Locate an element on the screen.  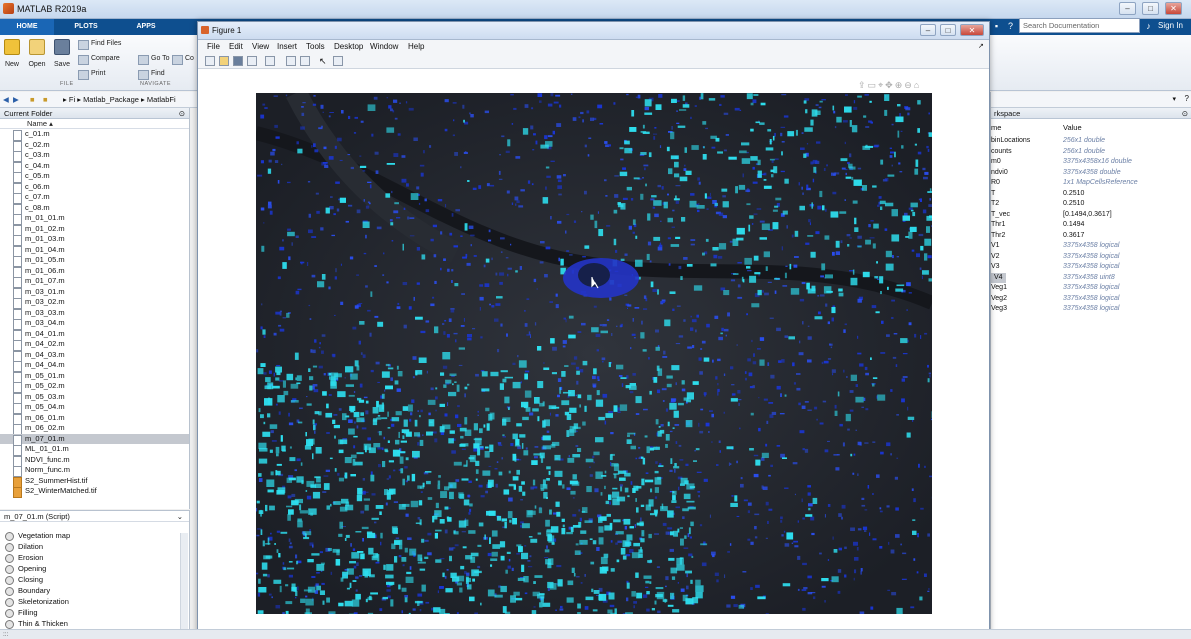
code-section-item: Erosion is located at coordinates (94, 557).